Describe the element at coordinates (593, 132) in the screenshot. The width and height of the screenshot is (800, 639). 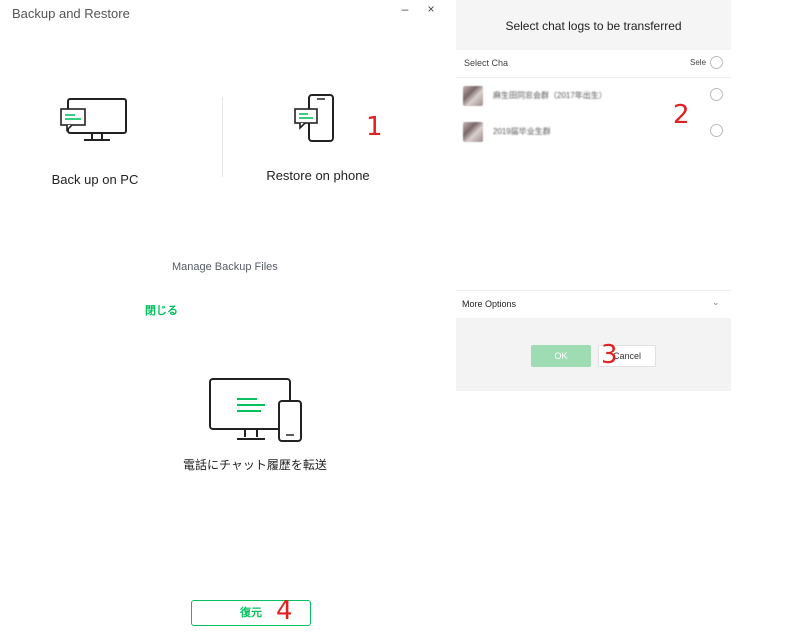
I see `chat-list-item: 2019届毕业生群` at that location.